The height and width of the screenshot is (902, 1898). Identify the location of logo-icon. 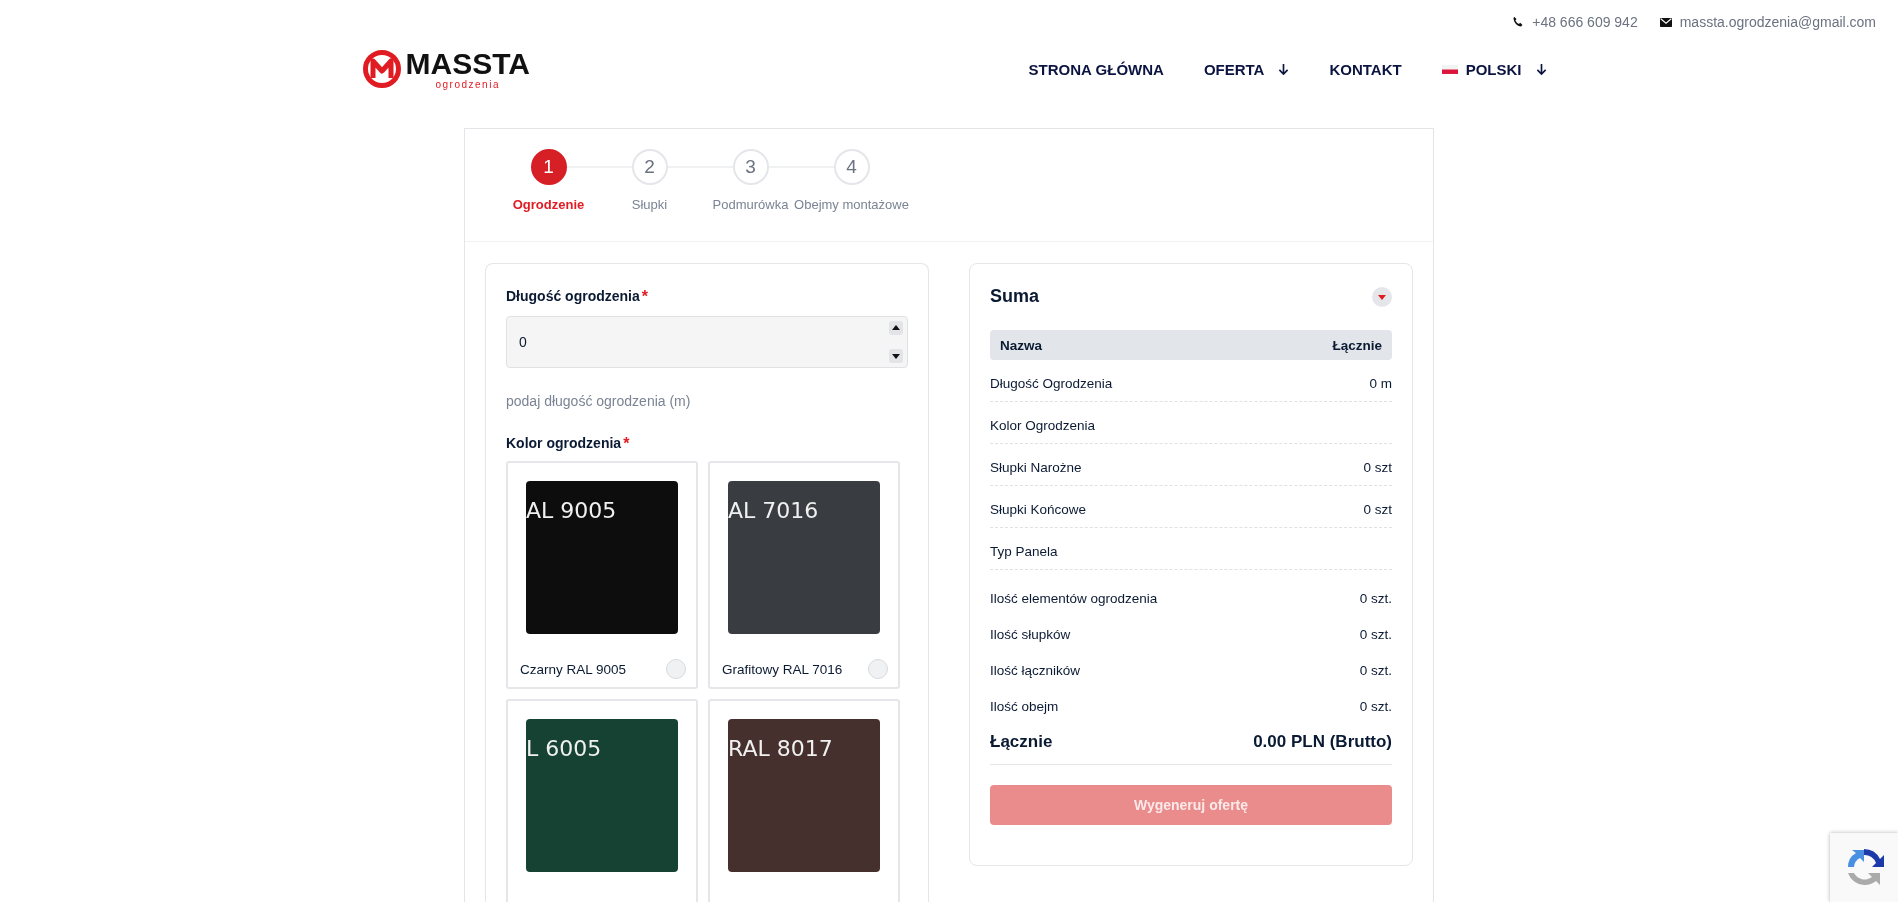
(381, 69).